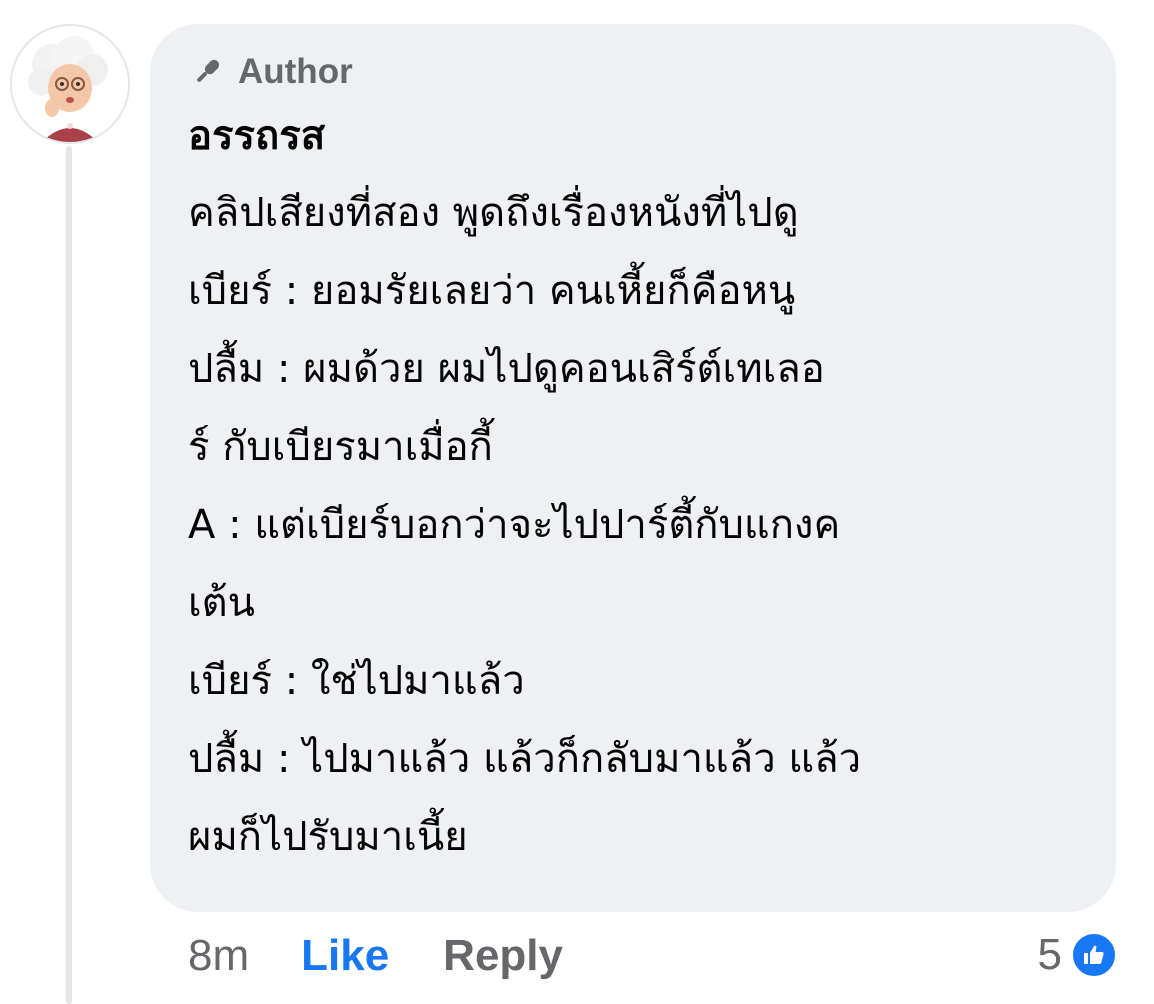 The height and width of the screenshot is (1004, 1154). Describe the element at coordinates (70, 84) in the screenshot. I see `avatar` at that location.